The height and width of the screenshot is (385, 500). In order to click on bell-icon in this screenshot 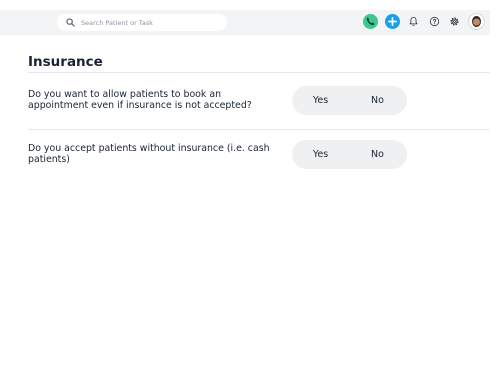, I will do `click(413, 21)`.